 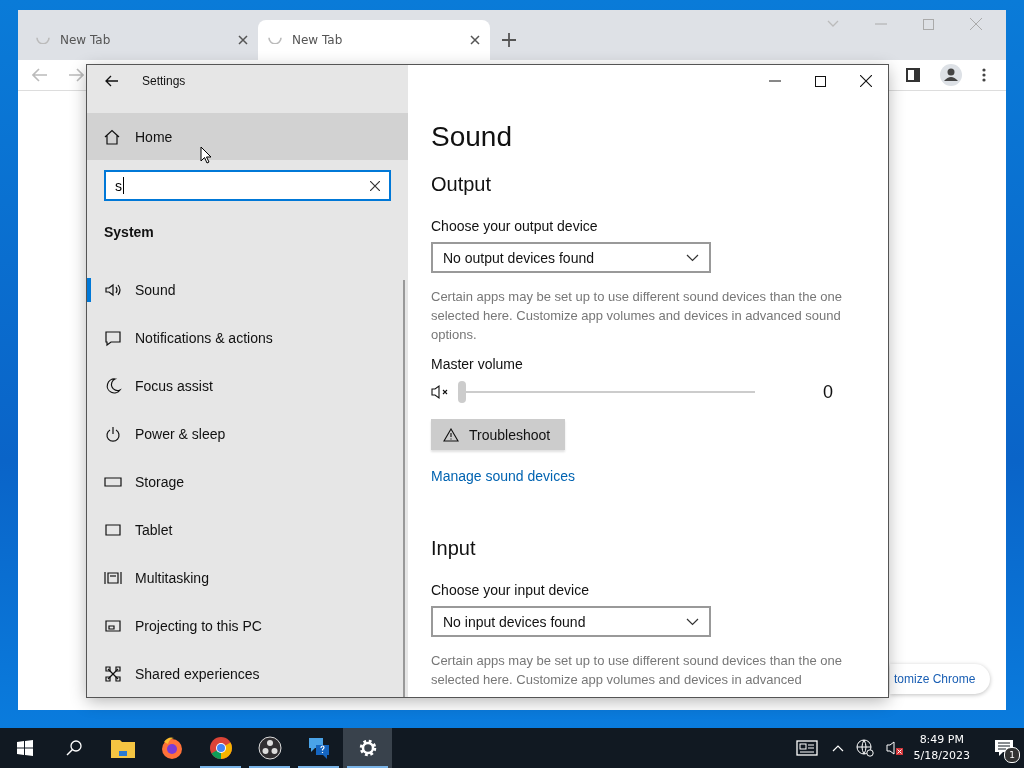 I want to click on menu-icon, so click(x=984, y=75).